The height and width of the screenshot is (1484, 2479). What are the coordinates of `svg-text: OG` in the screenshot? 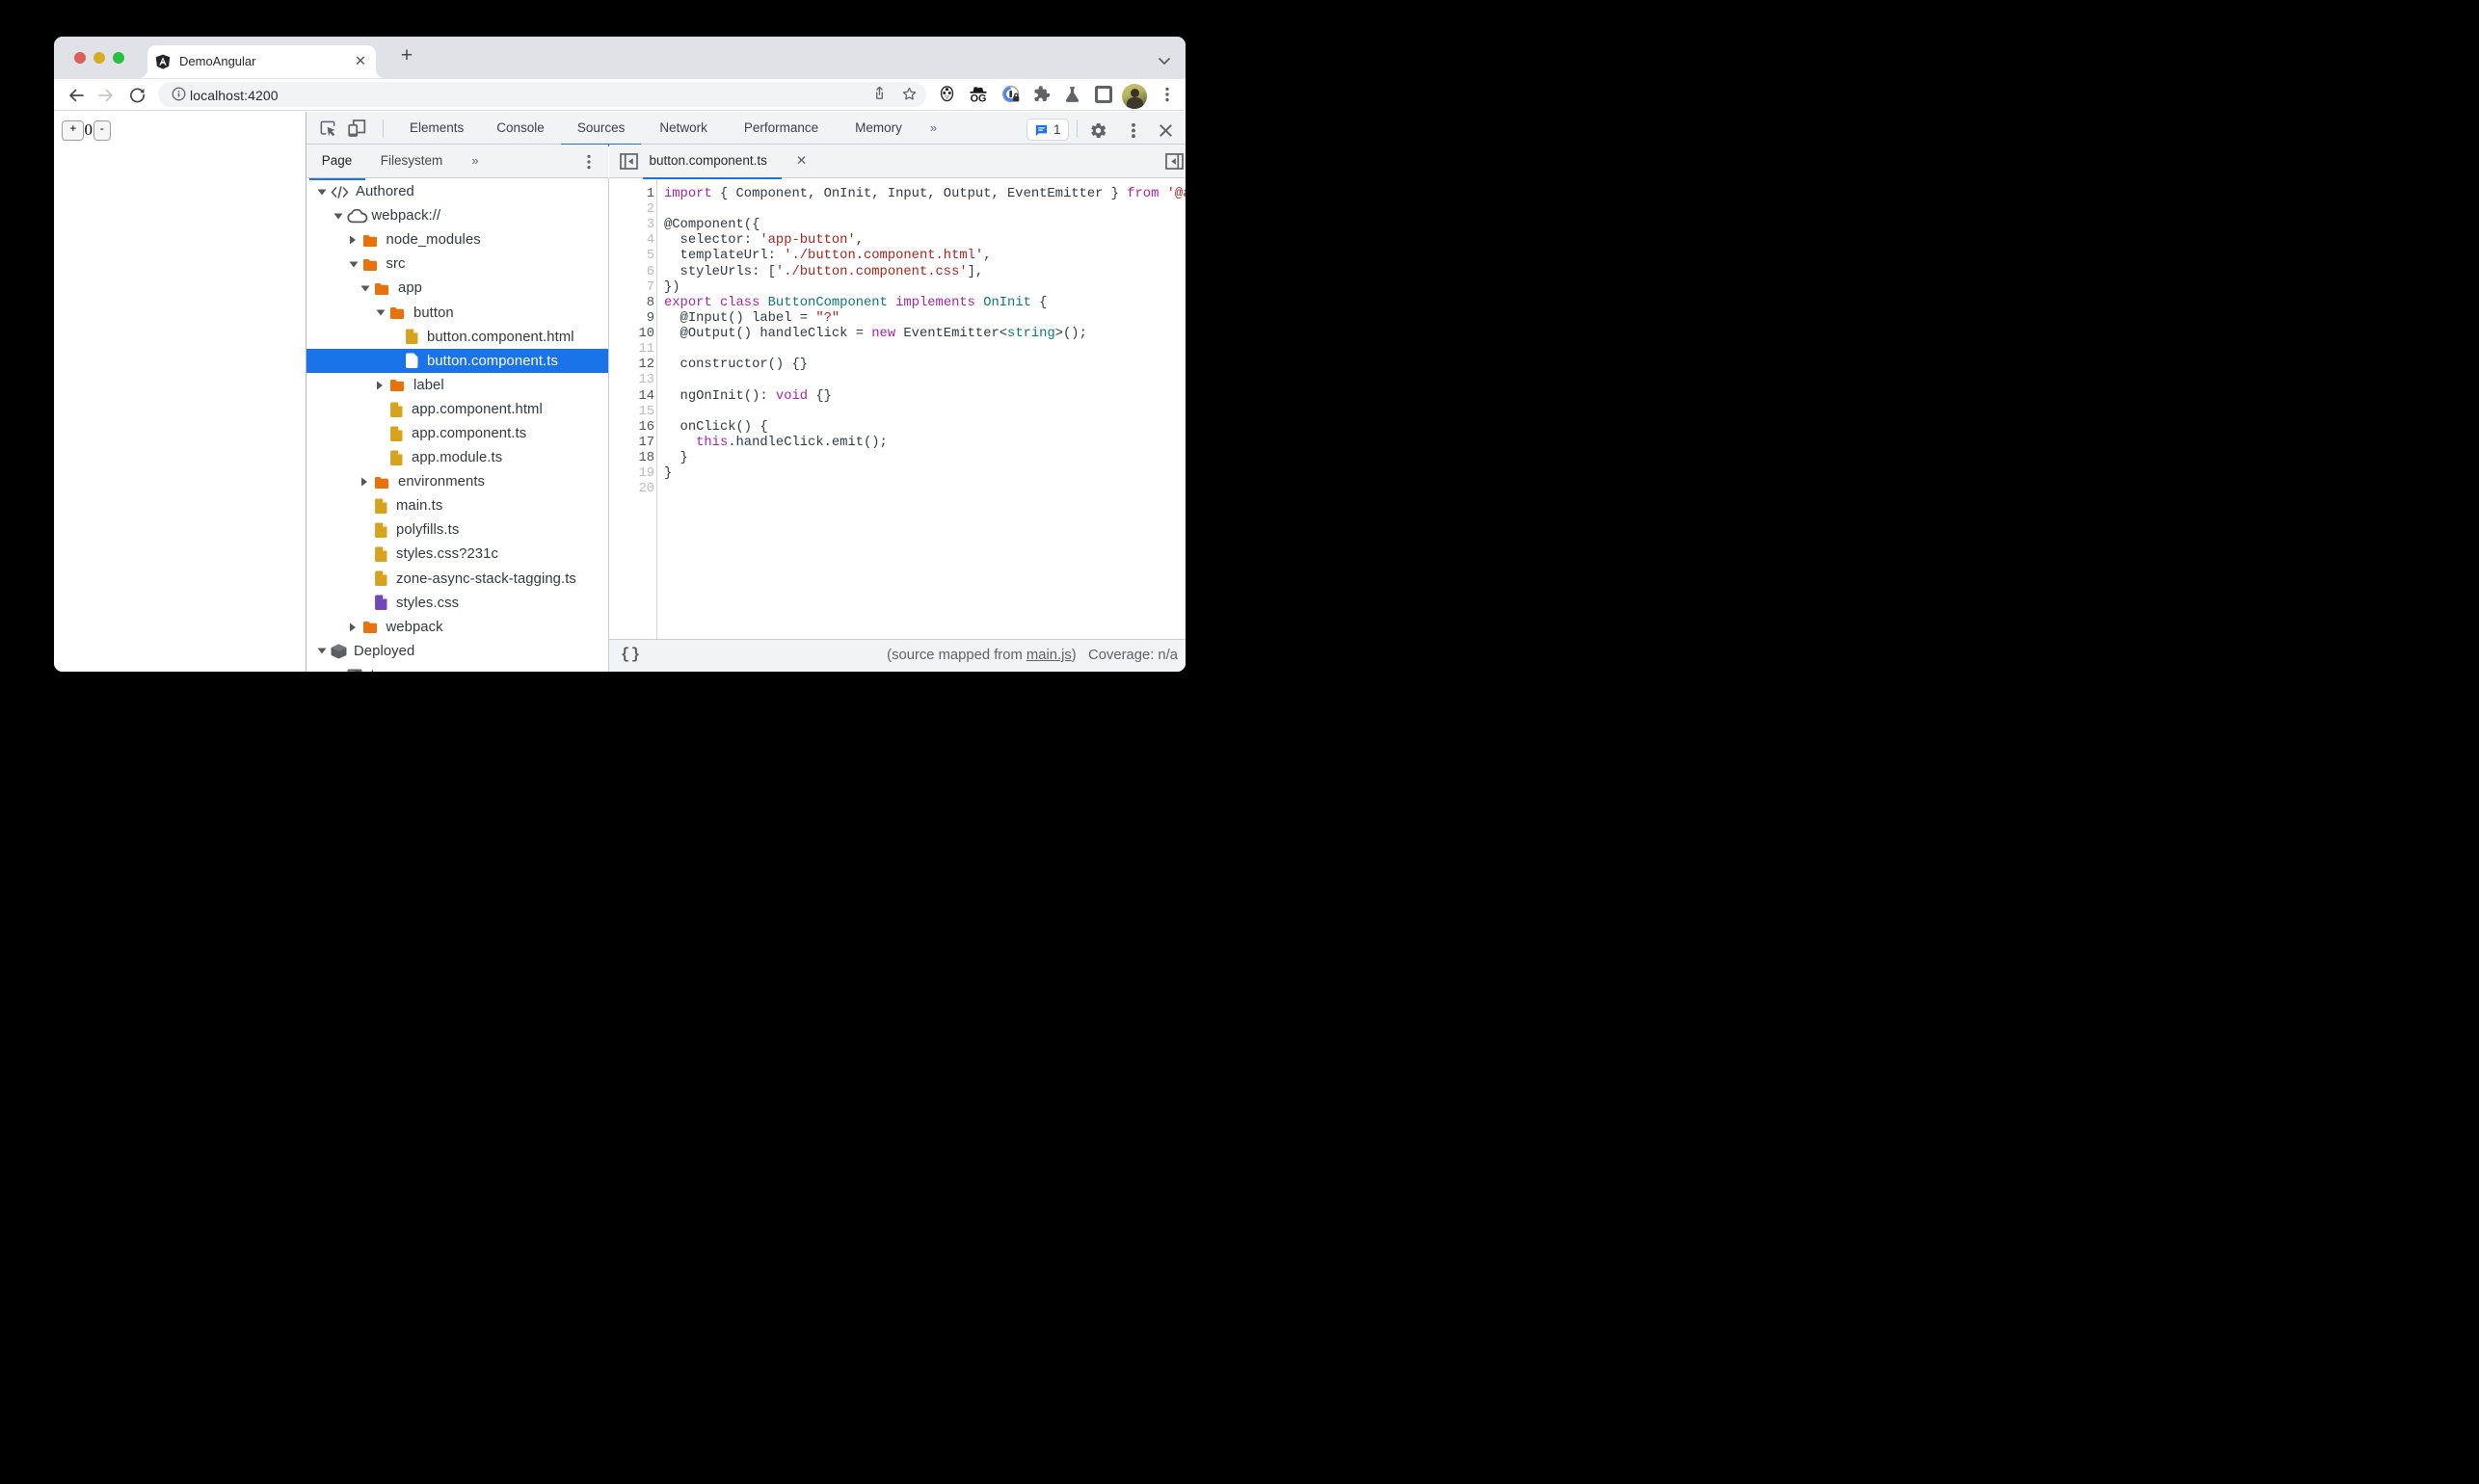 It's located at (979, 98).